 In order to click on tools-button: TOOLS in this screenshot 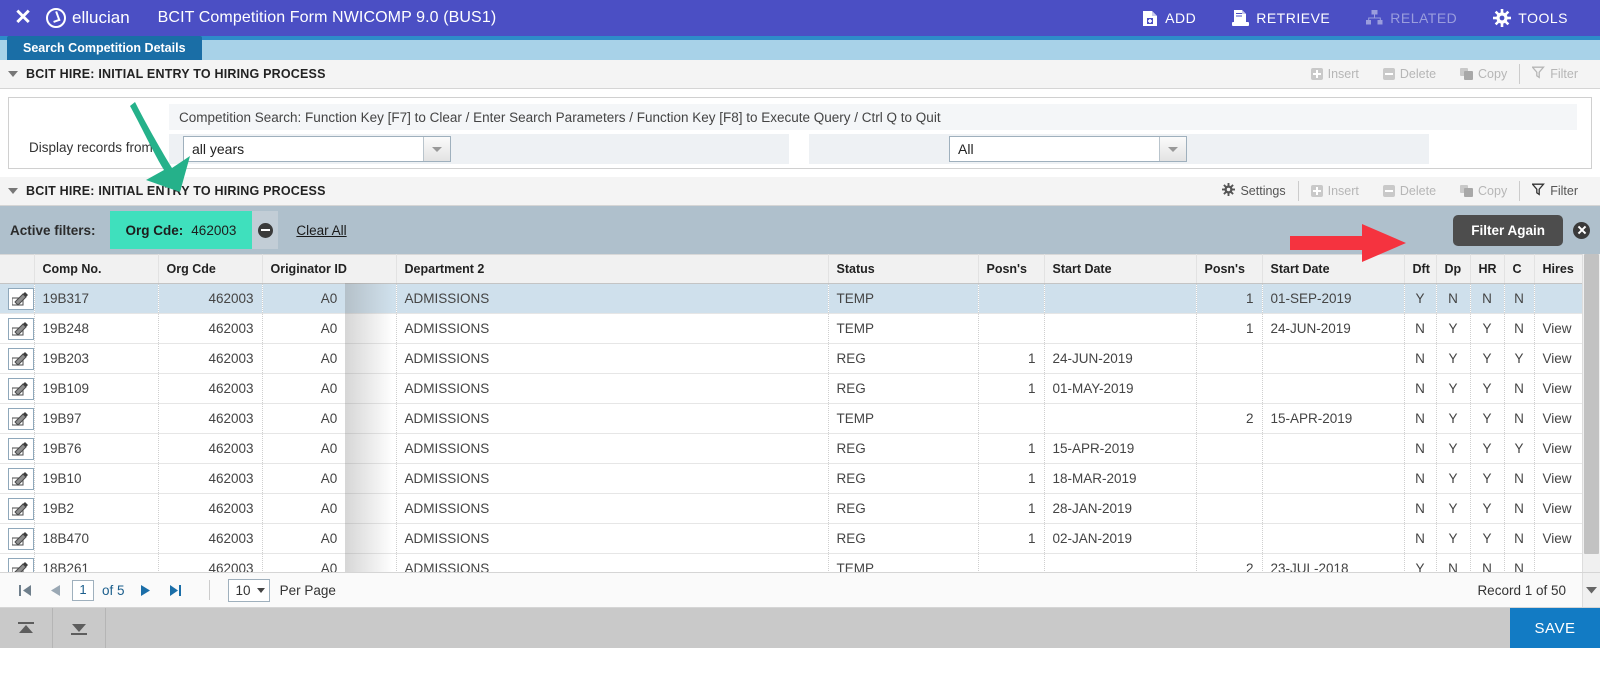, I will do `click(1530, 18)`.